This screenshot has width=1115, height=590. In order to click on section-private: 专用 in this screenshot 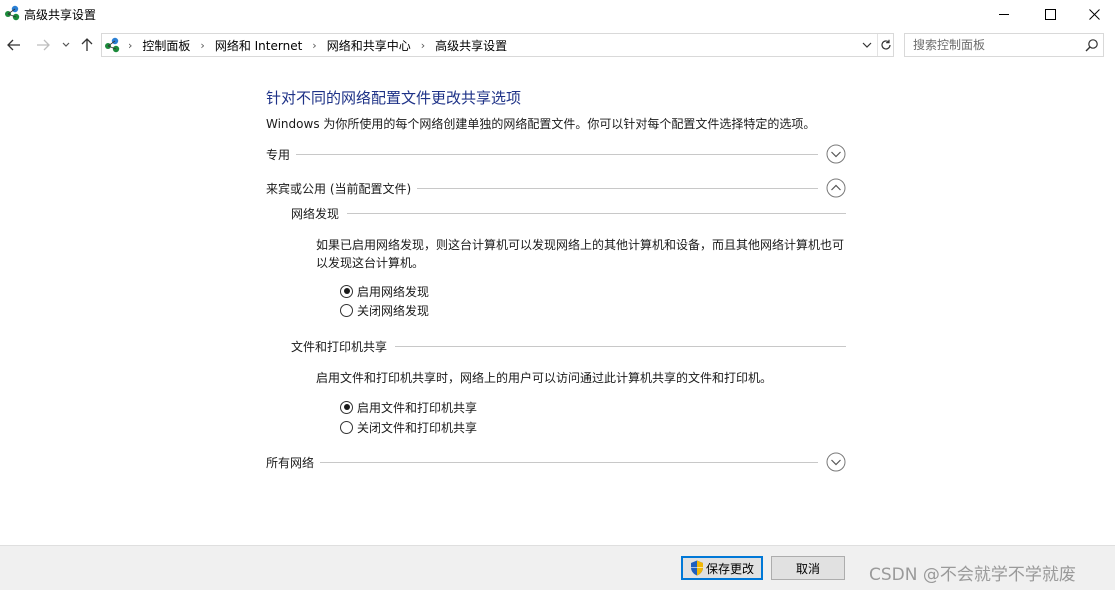, I will do `click(556, 154)`.